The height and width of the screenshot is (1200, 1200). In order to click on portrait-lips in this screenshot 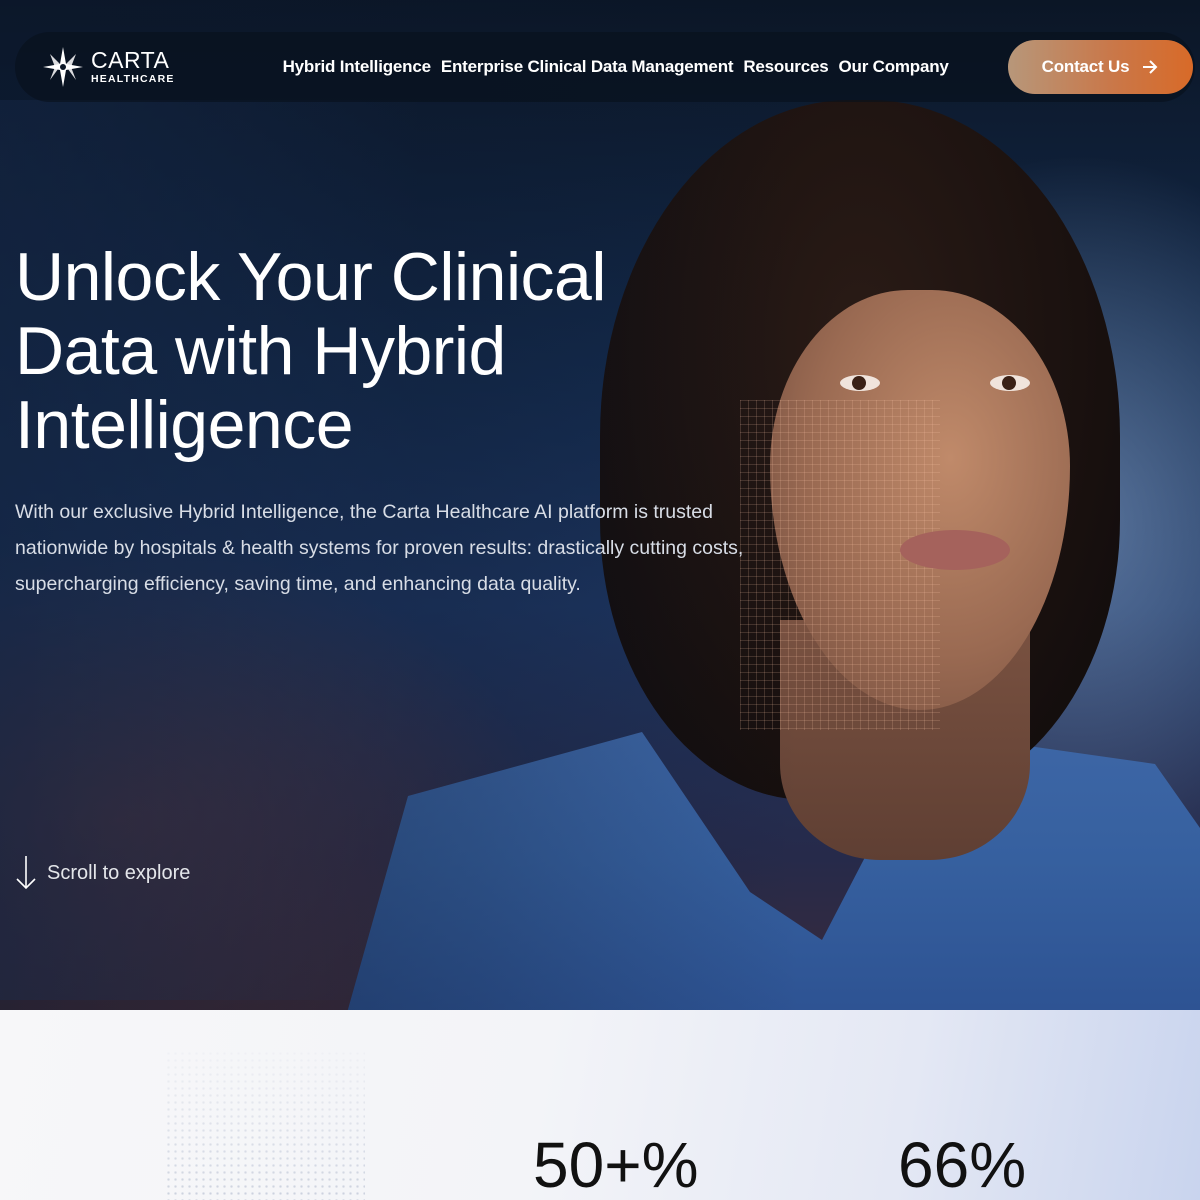, I will do `click(955, 550)`.